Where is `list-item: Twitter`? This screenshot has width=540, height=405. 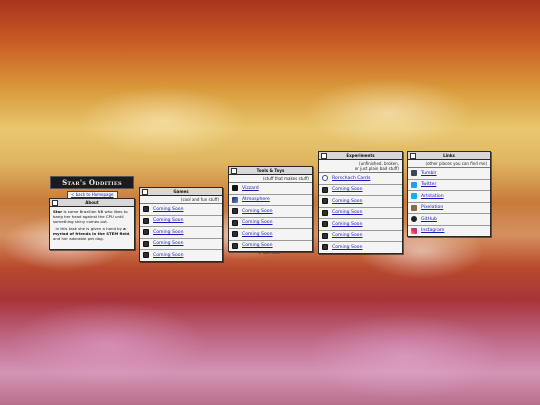 list-item: Twitter is located at coordinates (449, 185).